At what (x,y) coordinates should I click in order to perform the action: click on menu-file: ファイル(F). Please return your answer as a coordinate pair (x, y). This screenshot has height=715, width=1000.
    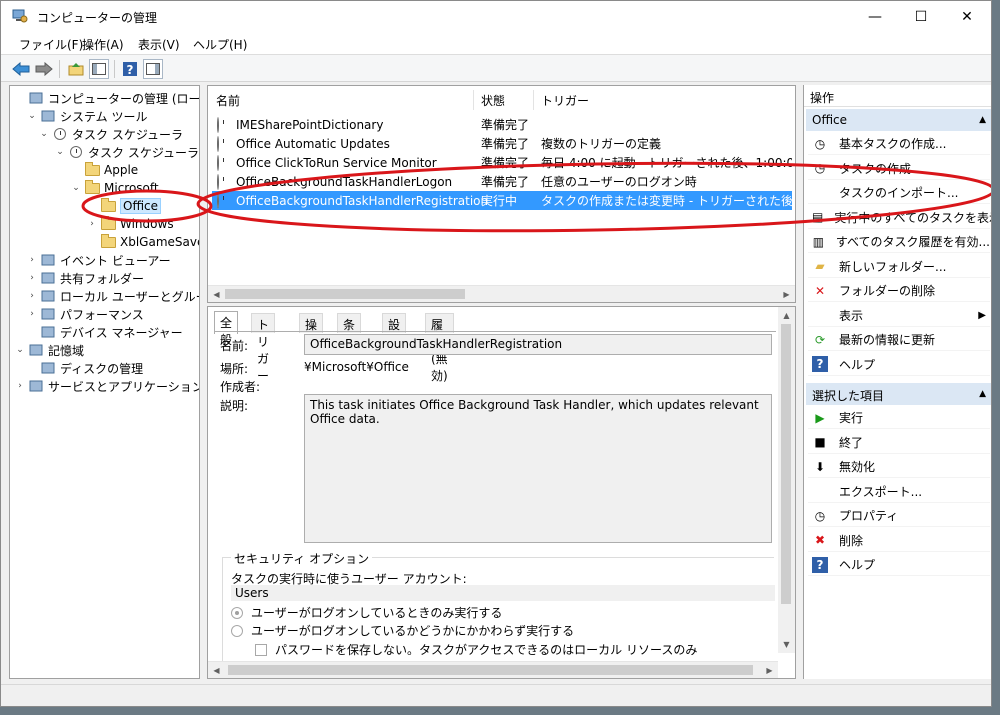
    Looking at the image, I should click on (51, 44).